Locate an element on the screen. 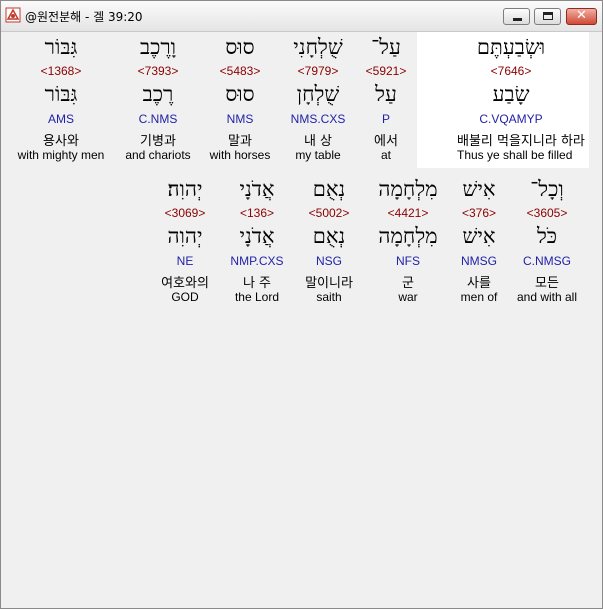 This screenshot has width=603, height=609. lexical-form: יְהוִה is located at coordinates (185, 236).